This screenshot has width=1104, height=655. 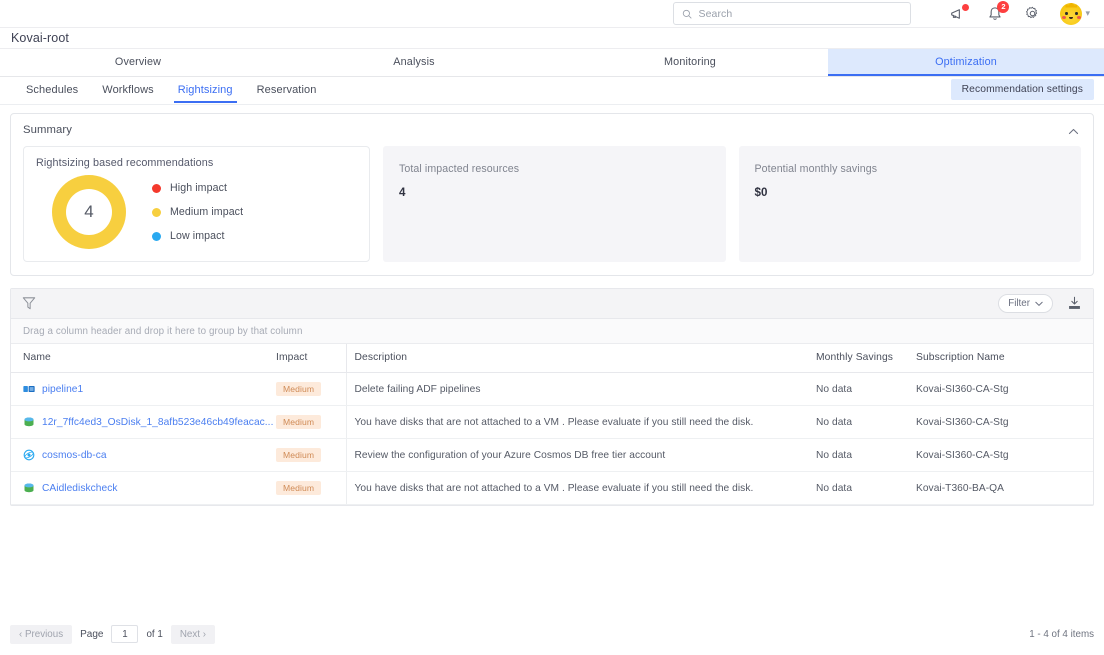 I want to click on legend-item-medium: Medium impact, so click(x=197, y=212).